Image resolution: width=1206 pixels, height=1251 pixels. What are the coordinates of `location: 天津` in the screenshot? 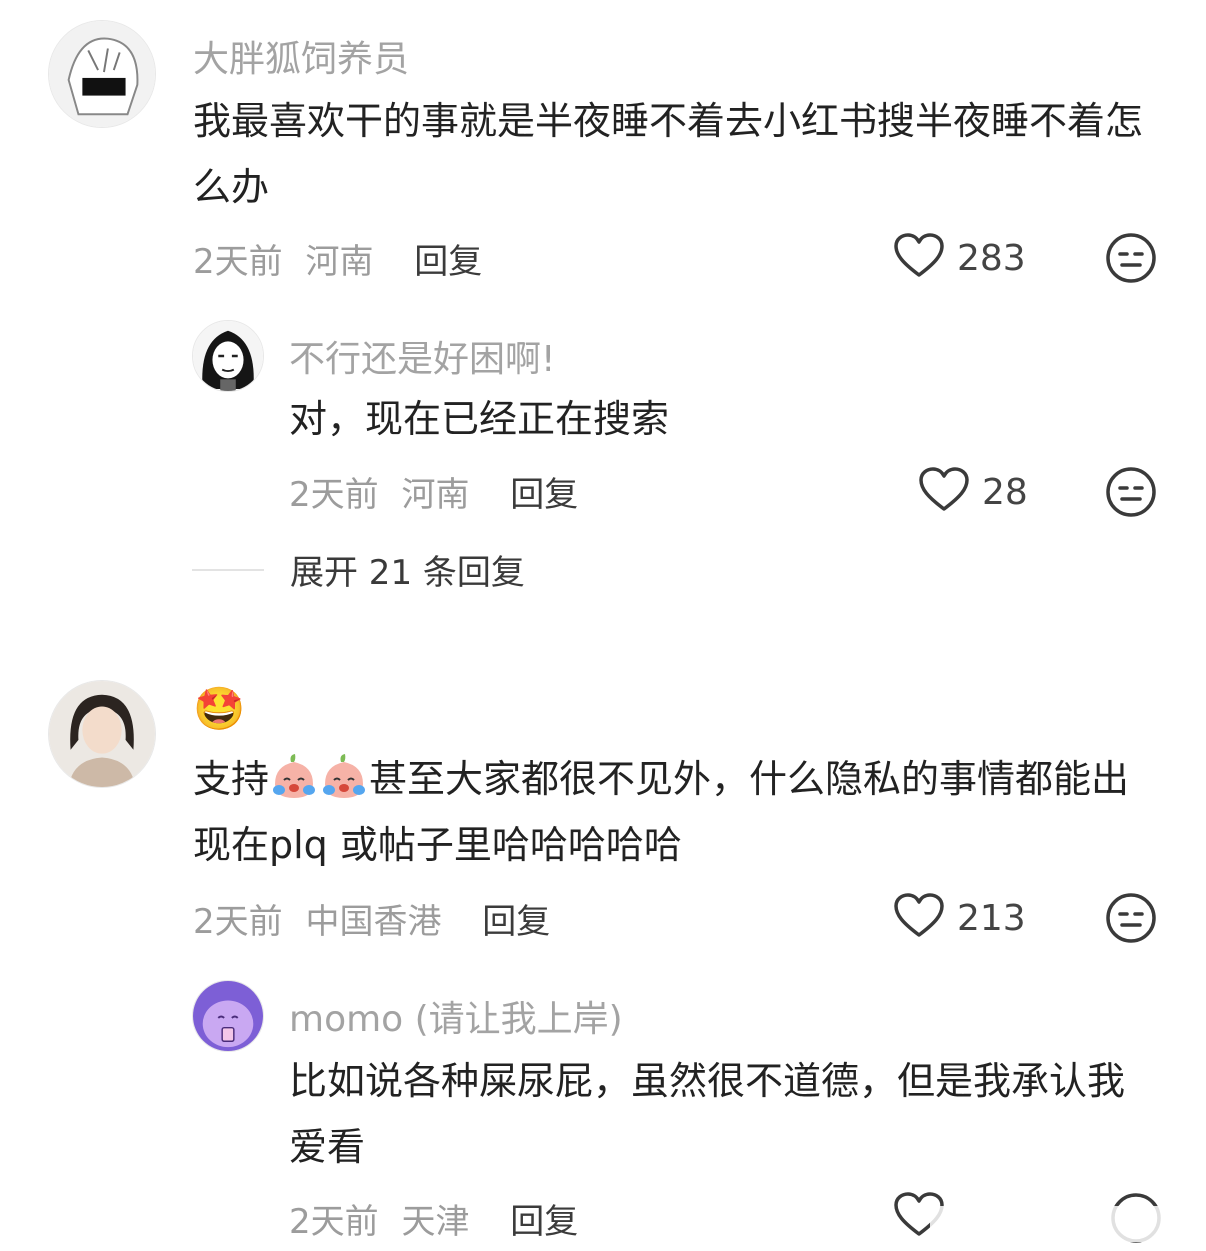 It's located at (435, 1222).